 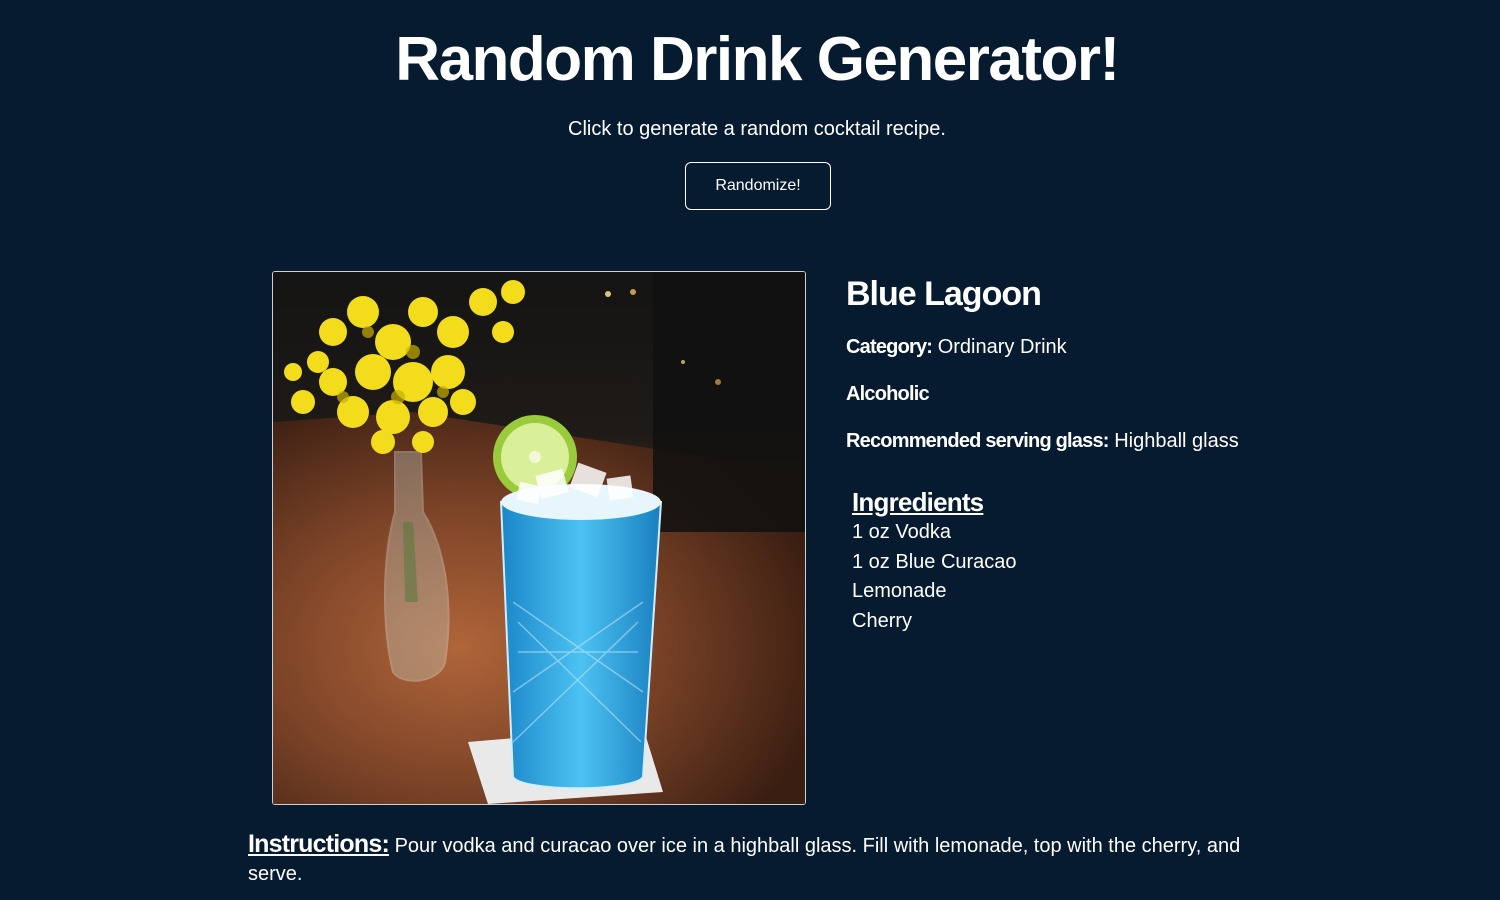 What do you see at coordinates (901, 532) in the screenshot?
I see `ingredient-item: 1 oz Vodka` at bounding box center [901, 532].